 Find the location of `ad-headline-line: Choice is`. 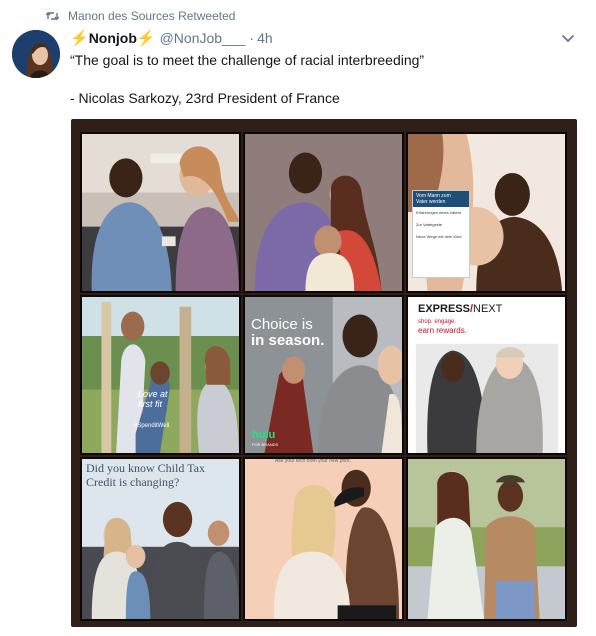

ad-headline-line: Choice is is located at coordinates (282, 324).